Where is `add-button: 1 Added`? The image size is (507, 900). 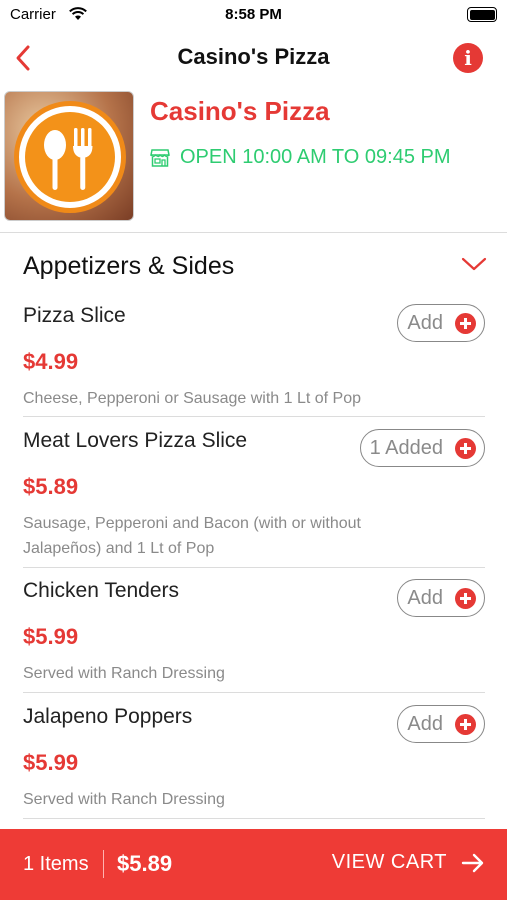
add-button: 1 Added is located at coordinates (422, 448).